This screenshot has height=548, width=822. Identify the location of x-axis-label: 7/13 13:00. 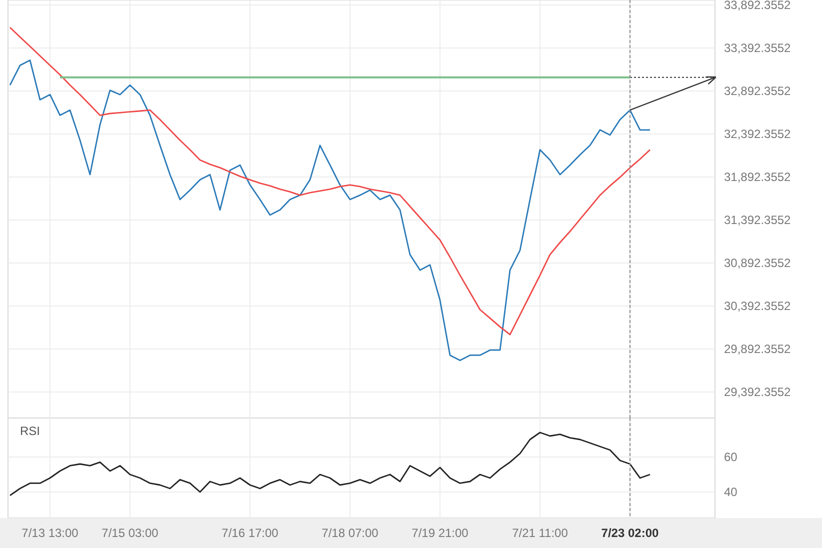
(50, 533).